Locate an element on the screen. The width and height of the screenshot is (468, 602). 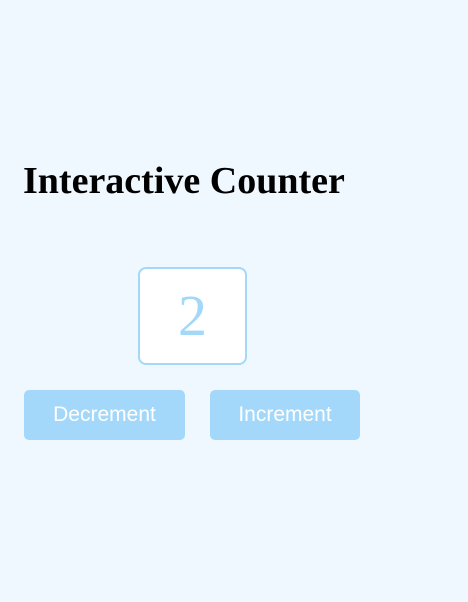
counter-value: 2 is located at coordinates (192, 315).